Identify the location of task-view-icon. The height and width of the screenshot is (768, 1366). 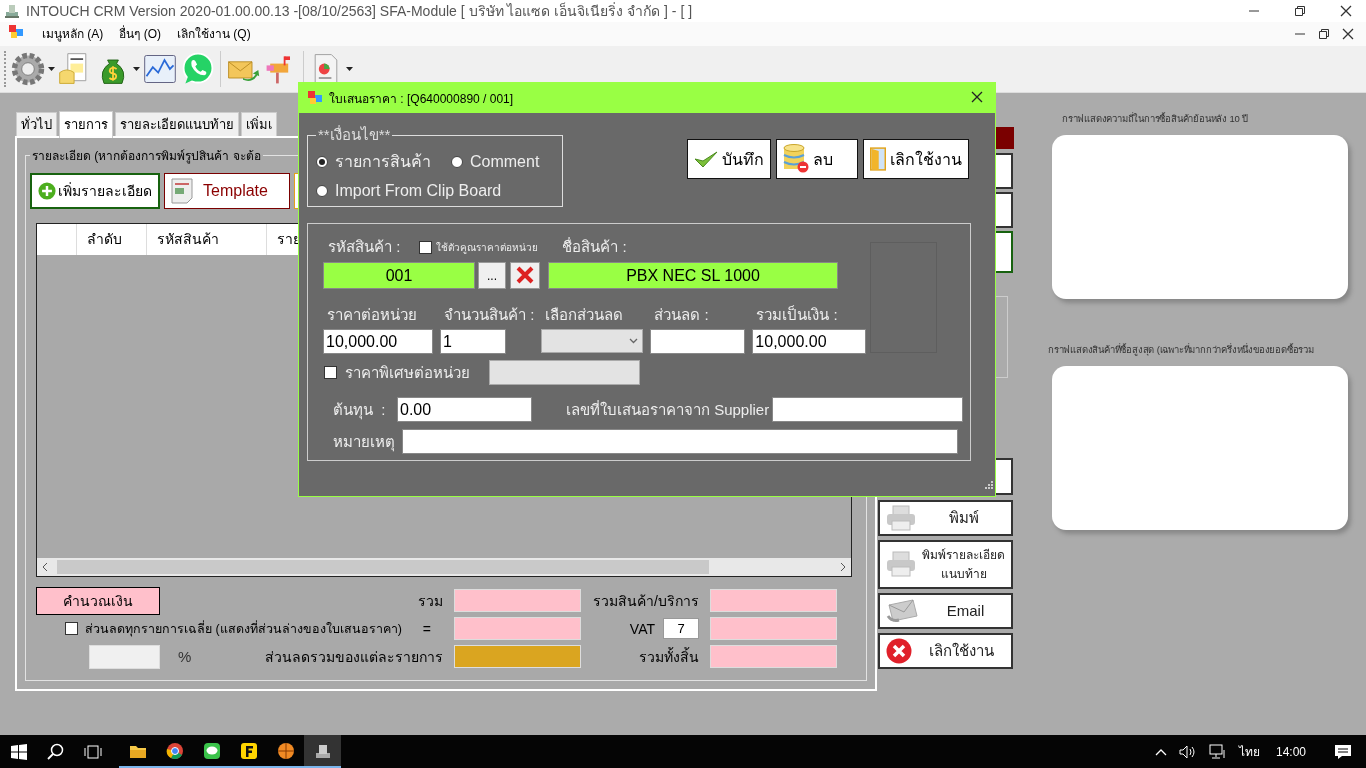
(92, 751).